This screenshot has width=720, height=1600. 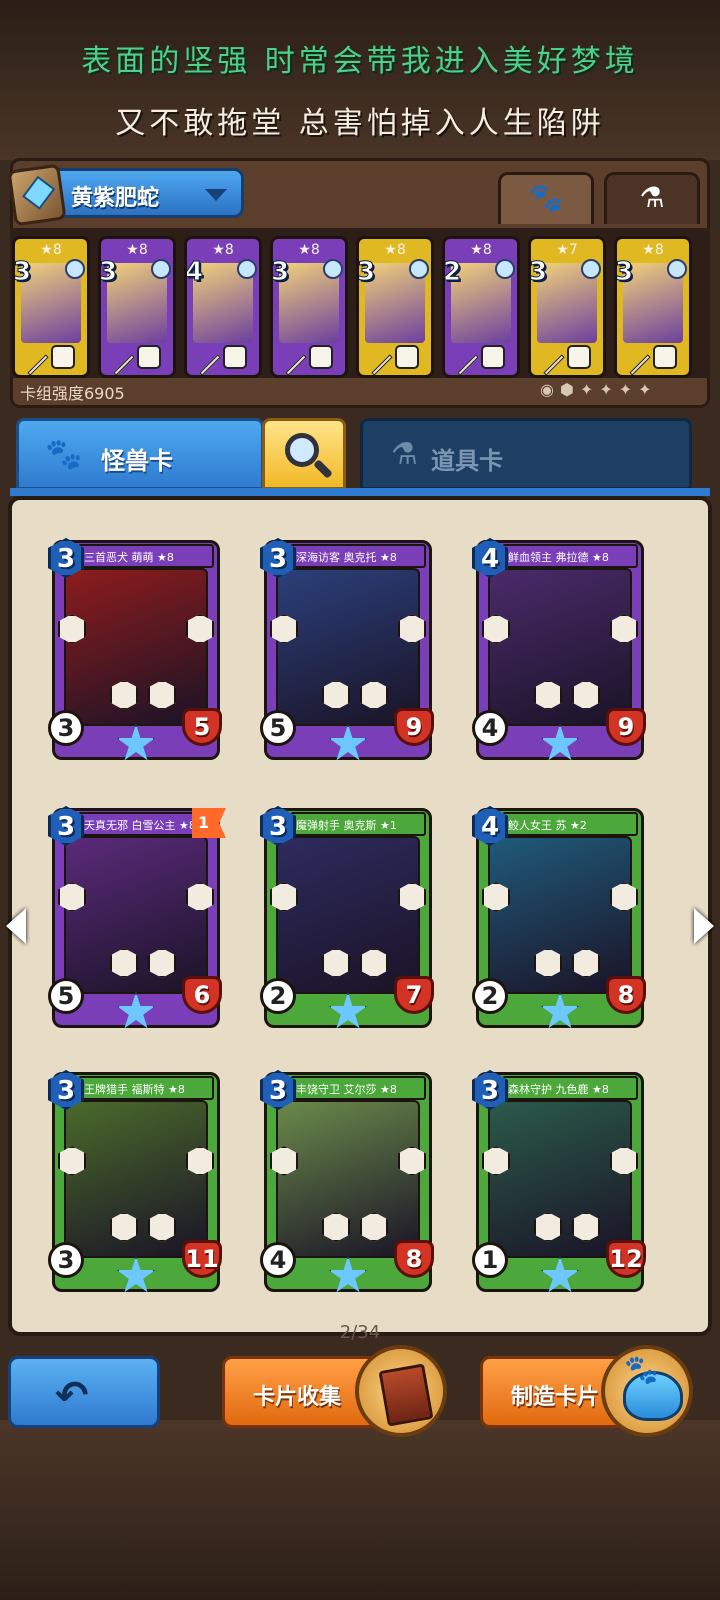 I want to click on deck-card: ★8 2, so click(x=481, y=307).